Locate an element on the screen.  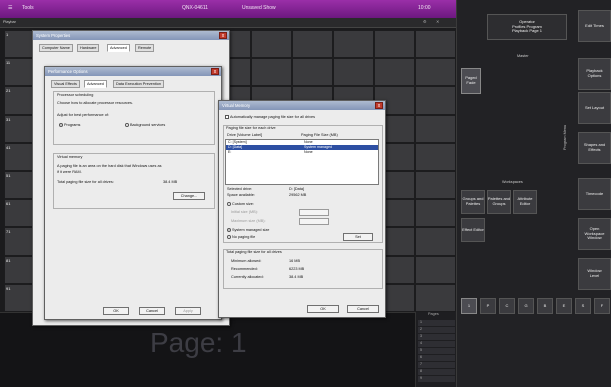
drive-name: C: [System] is located at coordinates (237, 142).